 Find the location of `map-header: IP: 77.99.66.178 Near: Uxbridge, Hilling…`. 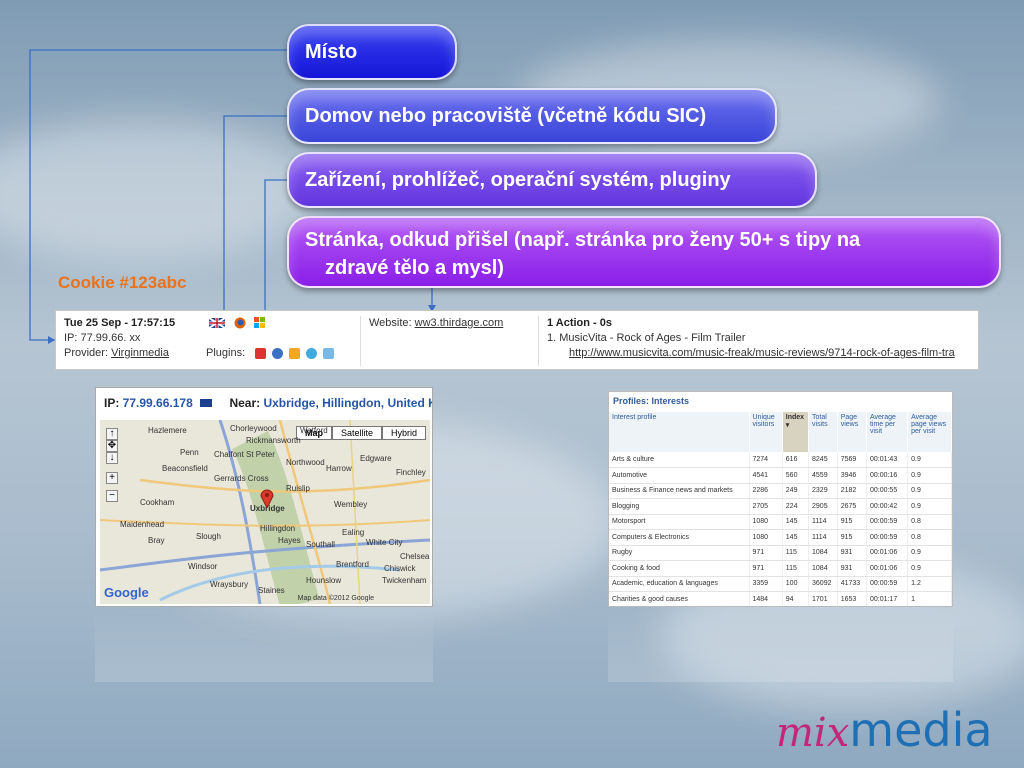

map-header: IP: 77.99.66.178 Near: Uxbridge, Hilling… is located at coordinates (264, 403).